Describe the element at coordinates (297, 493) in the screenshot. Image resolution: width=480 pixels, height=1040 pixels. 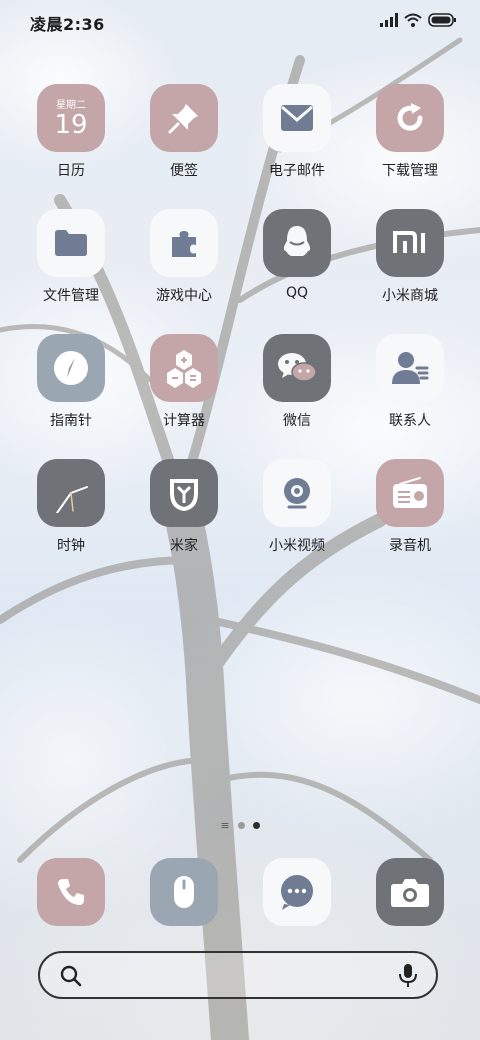
I see `video-icon` at that location.